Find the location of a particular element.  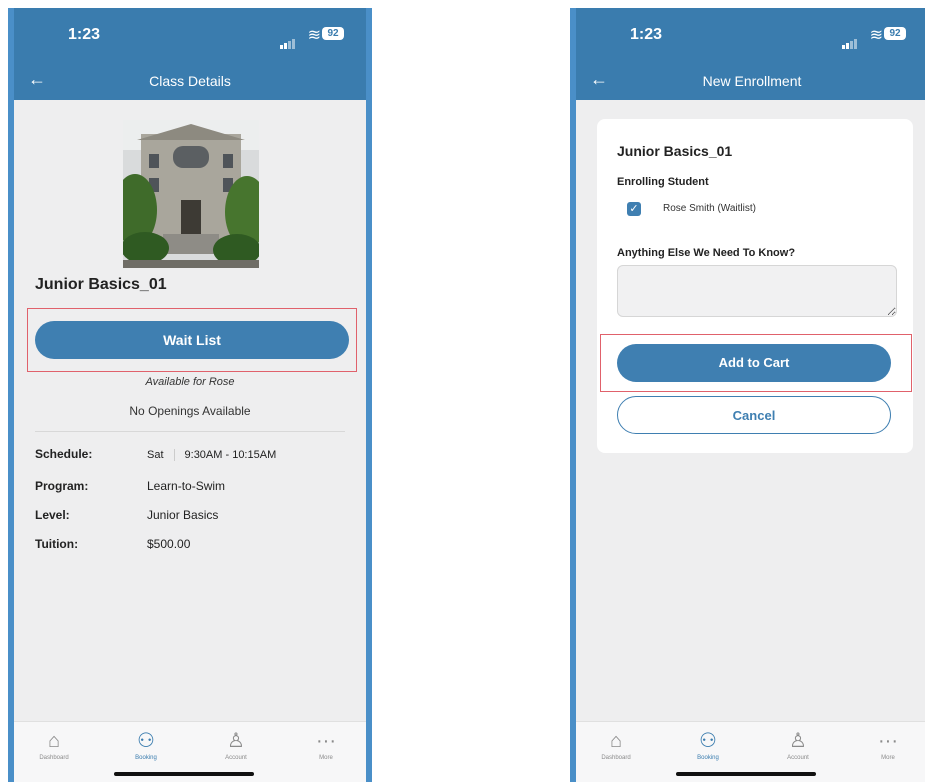

cancel-button: Cancel is located at coordinates (754, 415).